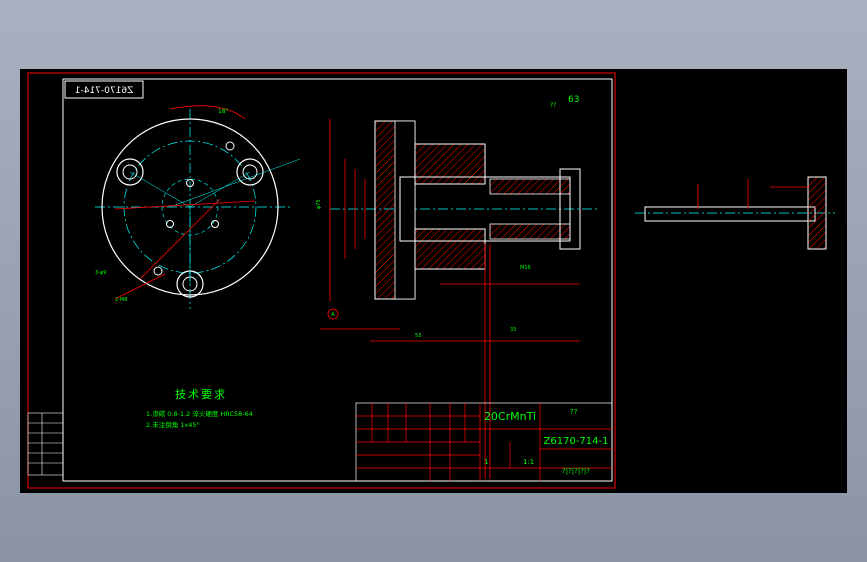 This screenshot has height=562, width=867. What do you see at coordinates (418, 336) in the screenshot?
I see `dim-overall: 53` at bounding box center [418, 336].